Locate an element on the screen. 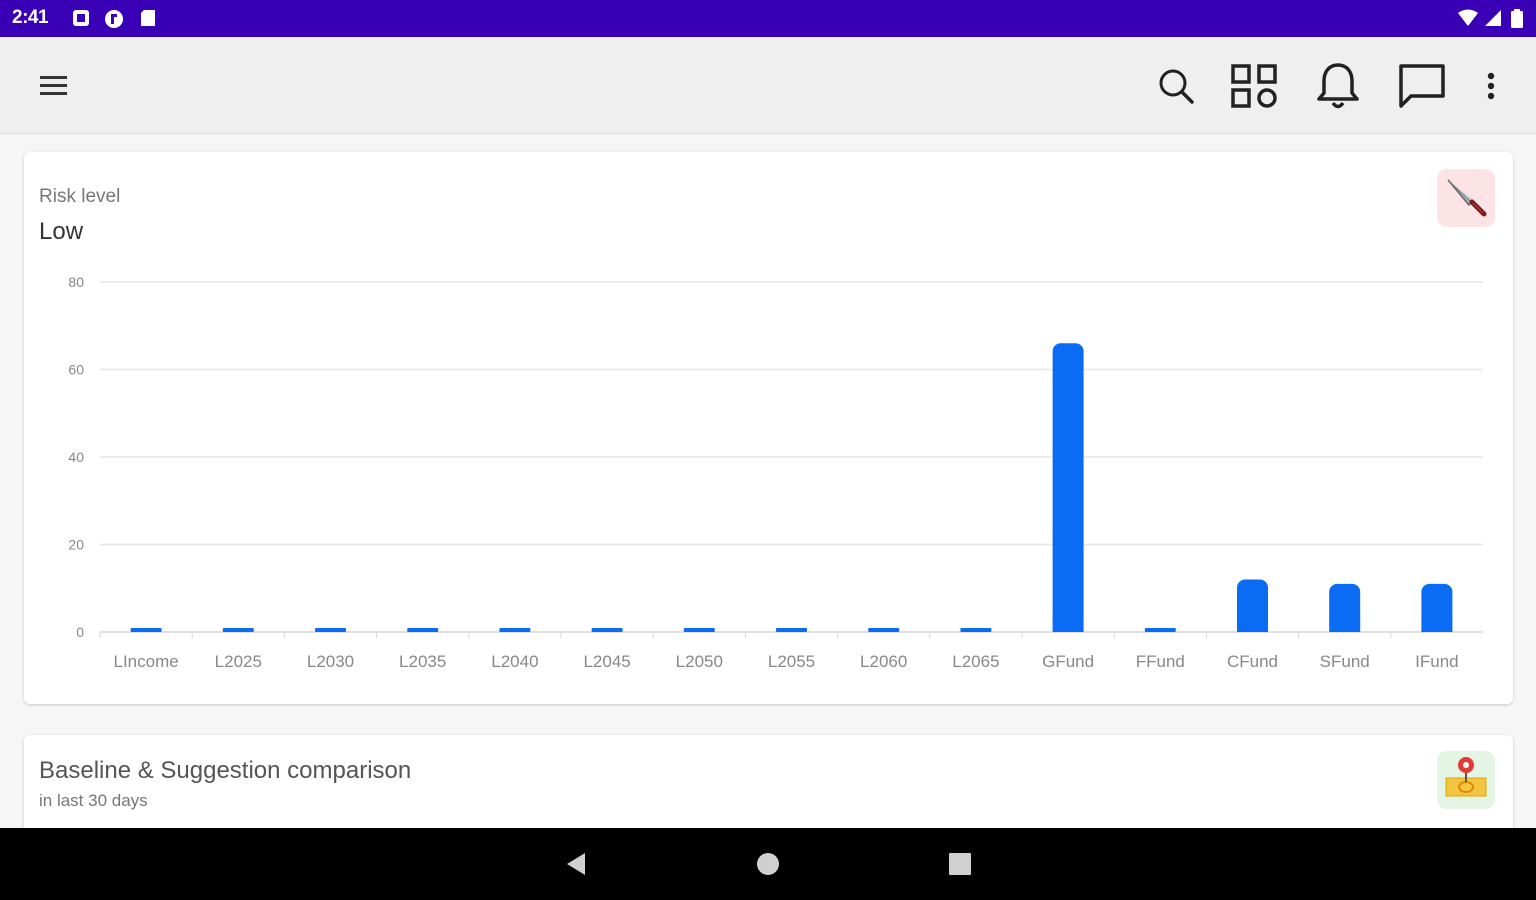 Image resolution: width=1536 pixels, height=900 pixels. money-pin-icon is located at coordinates (1466, 780).